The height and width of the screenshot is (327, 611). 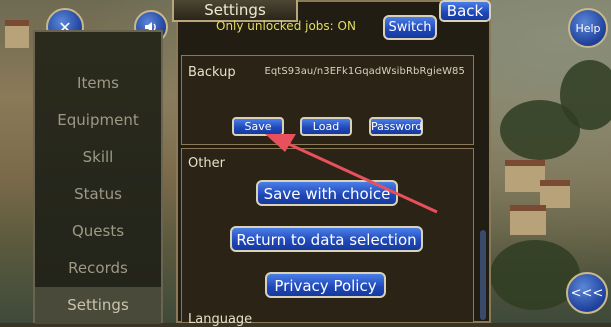 What do you see at coordinates (325, 285) in the screenshot?
I see `privacy-policy-button: Privacy Policy` at bounding box center [325, 285].